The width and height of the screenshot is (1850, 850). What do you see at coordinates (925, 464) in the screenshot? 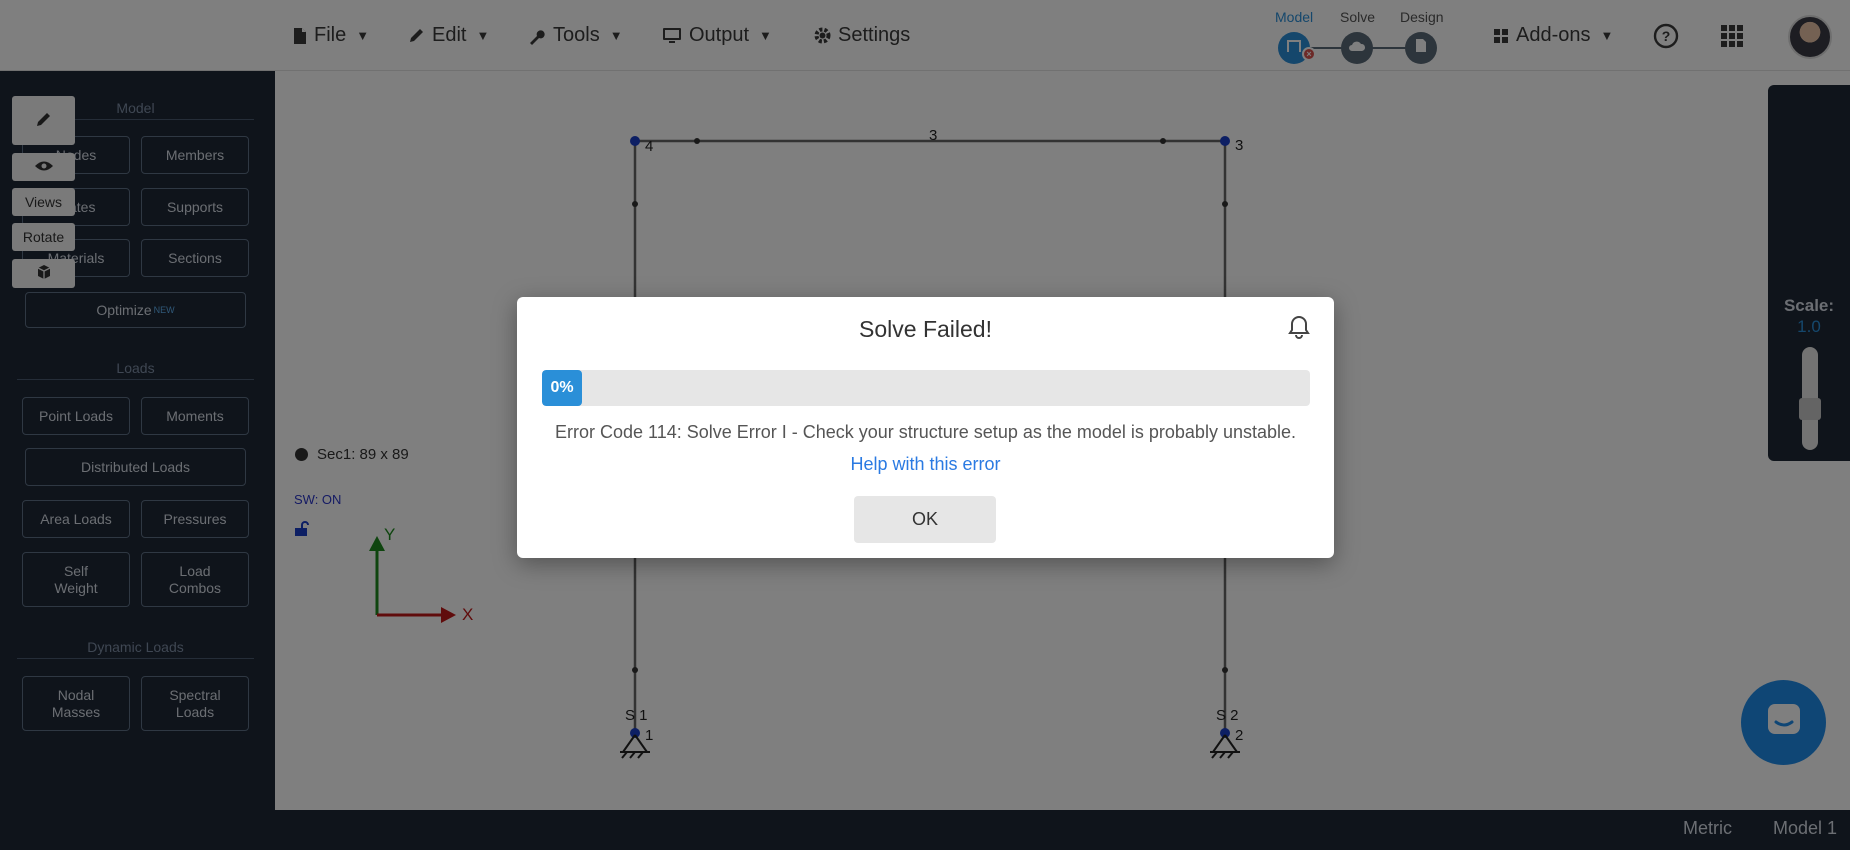
I see `help-with-error-link: Help with this error` at bounding box center [925, 464].